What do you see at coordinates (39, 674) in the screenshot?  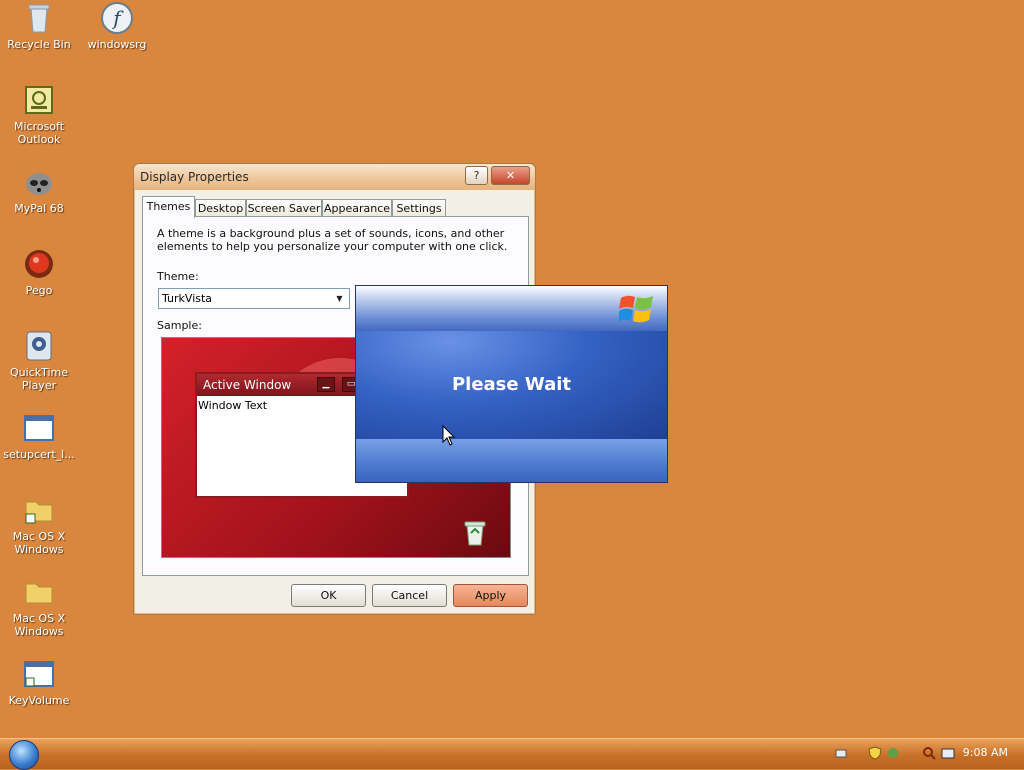 I see `window-shortcut-icon` at bounding box center [39, 674].